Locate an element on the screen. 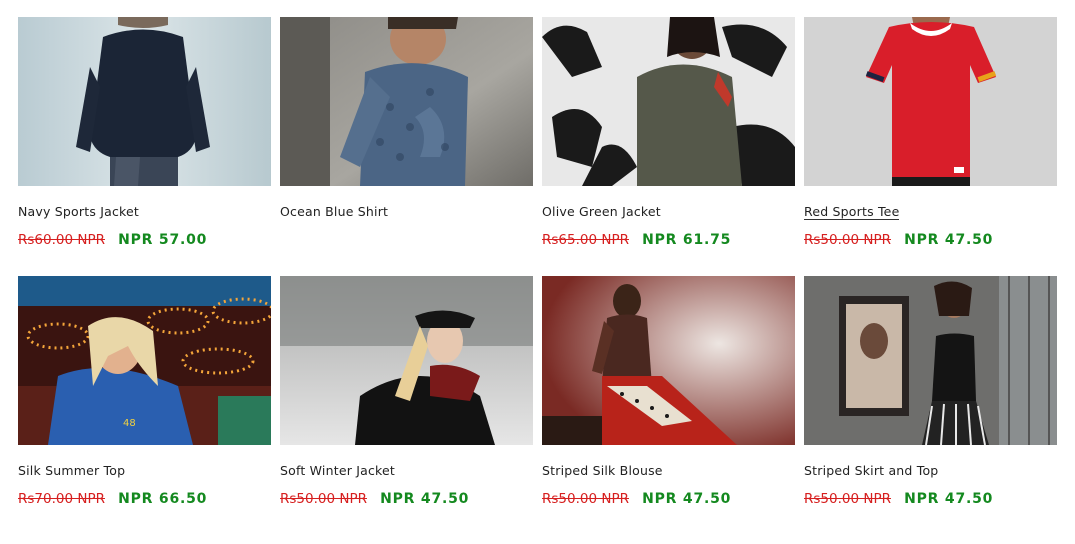 This screenshot has height=544, width=1075. sale-price: NPR 61.75 is located at coordinates (687, 240).